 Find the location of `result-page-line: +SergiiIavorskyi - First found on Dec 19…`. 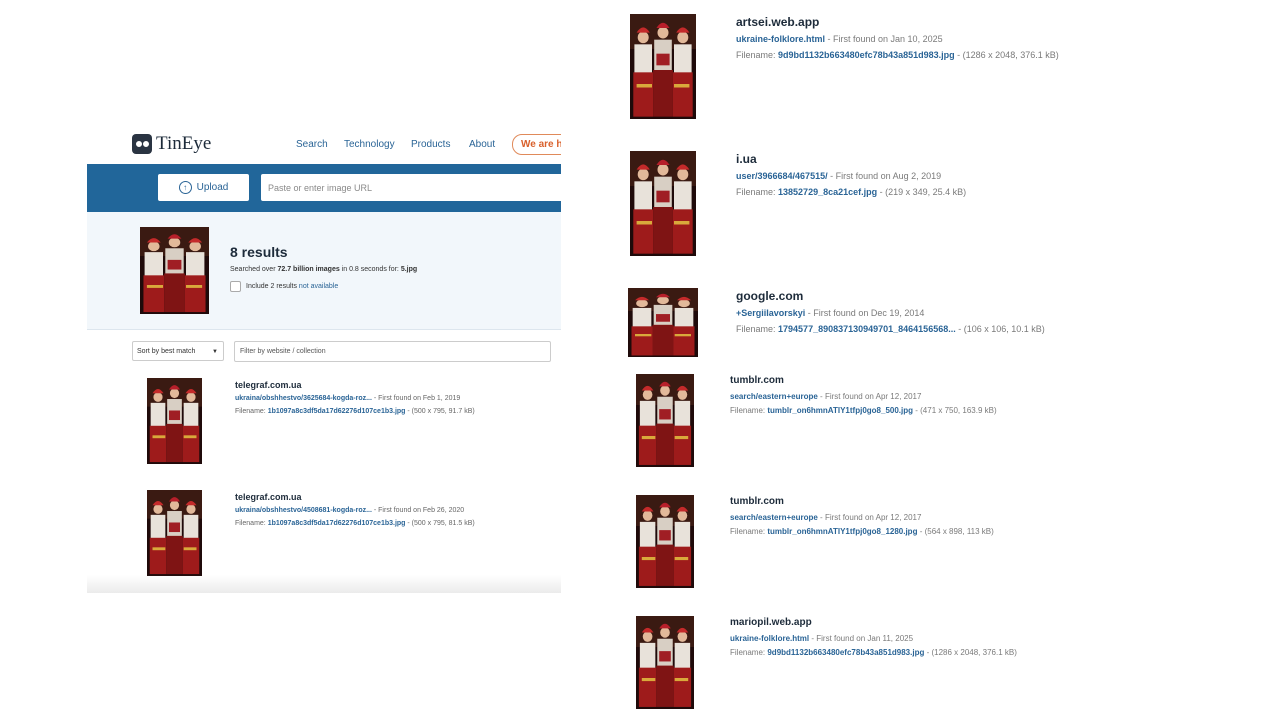

result-page-line: +SergiiIavorskyi - First found on Dec 19… is located at coordinates (830, 313).